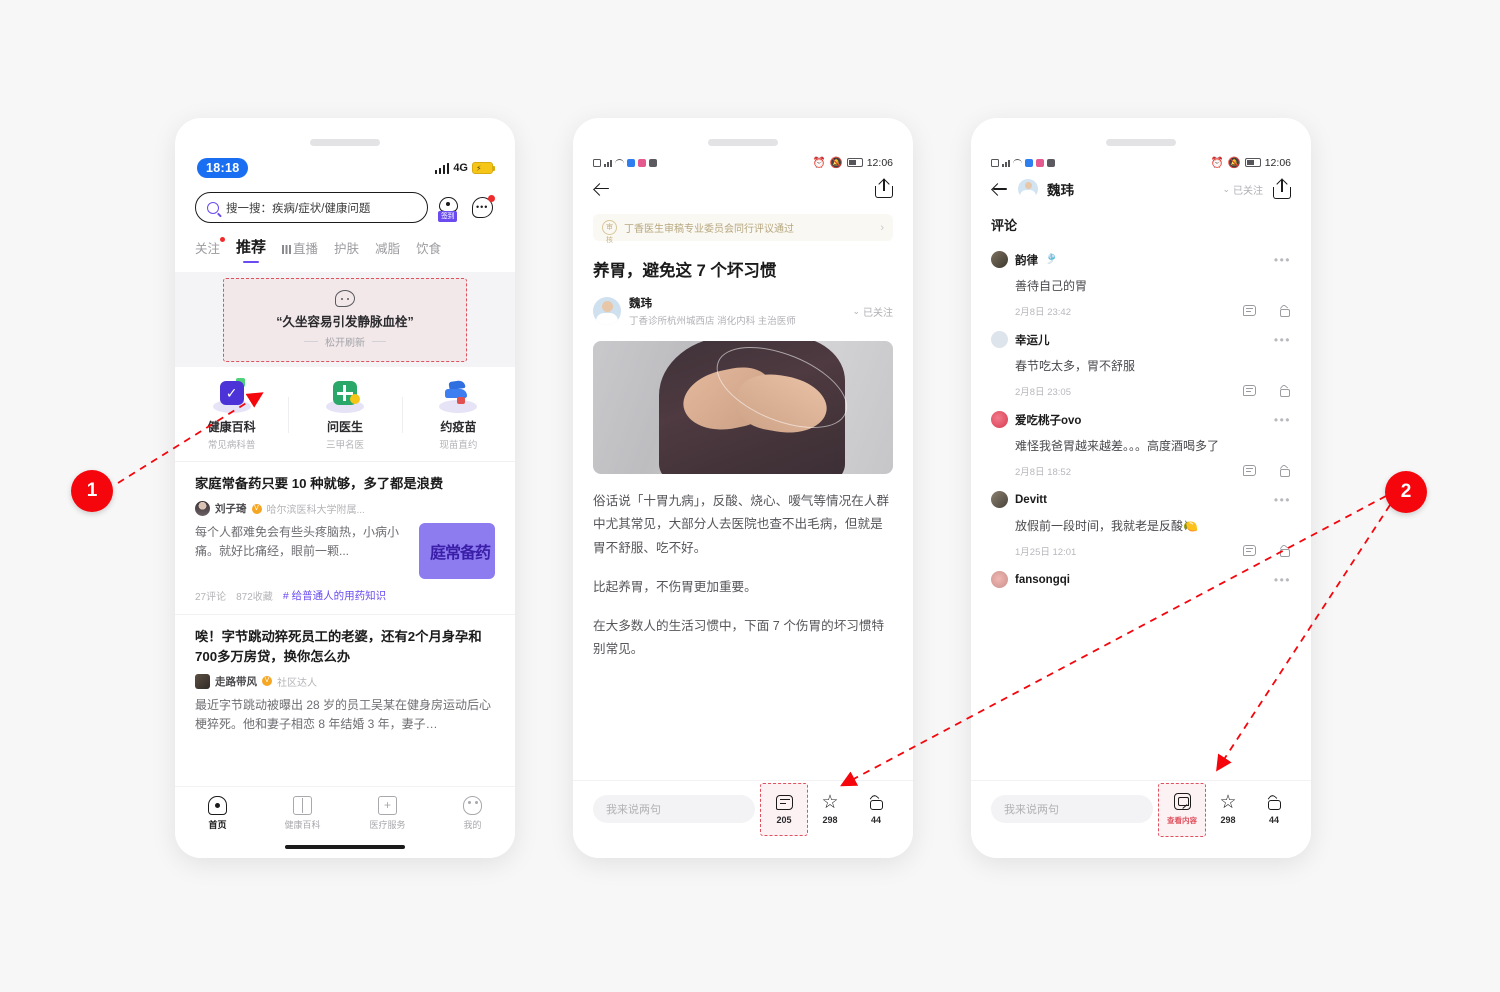  Describe the element at coordinates (1141, 419) in the screenshot. I see `comment-header: 爱吃桃子ovo •••` at that location.